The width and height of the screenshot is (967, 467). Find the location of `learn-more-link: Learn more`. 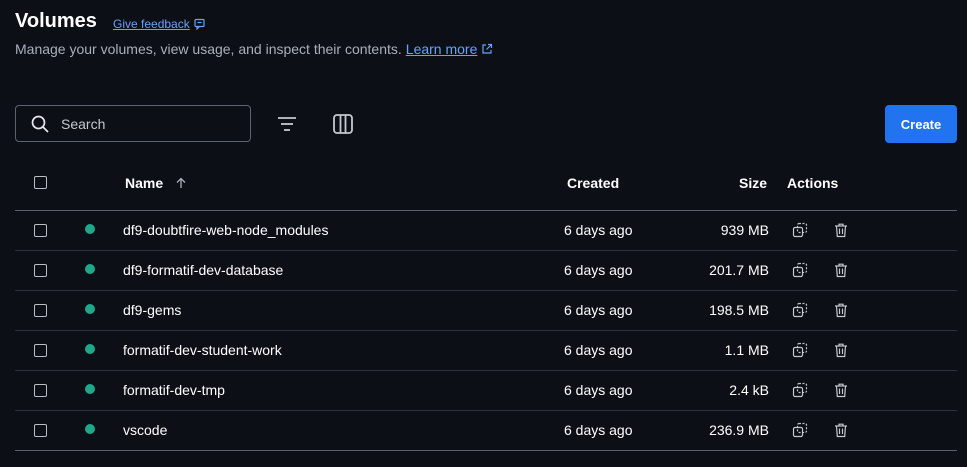

learn-more-link: Learn more is located at coordinates (450, 49).